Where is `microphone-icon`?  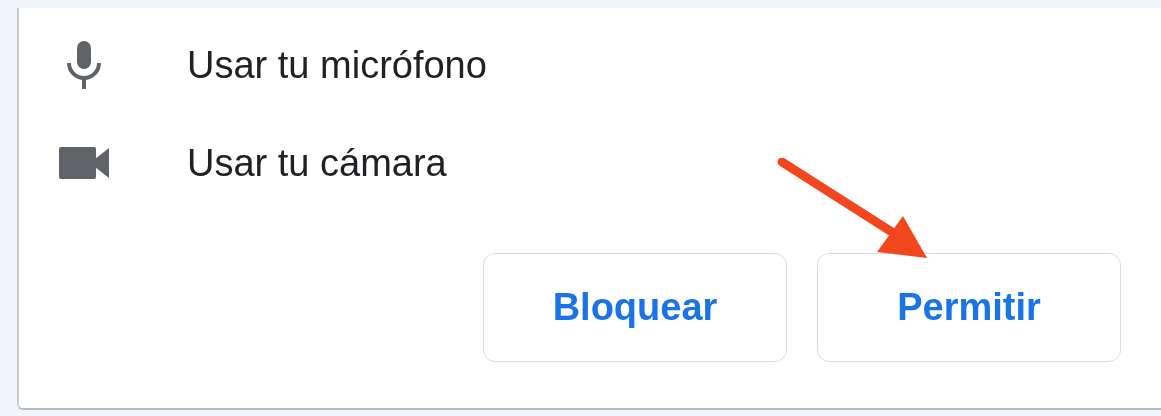
microphone-icon is located at coordinates (84, 65).